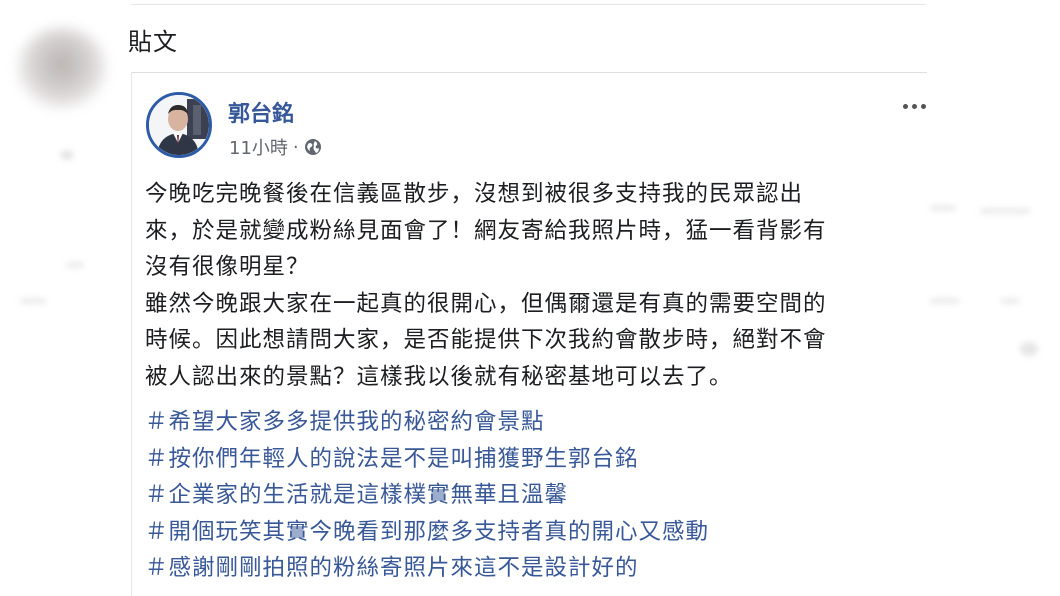  What do you see at coordinates (427, 532) in the screenshot?
I see `hashtag-link: ＃開個玩笑其實今晚看到那麼多支持者真的開心又感動` at bounding box center [427, 532].